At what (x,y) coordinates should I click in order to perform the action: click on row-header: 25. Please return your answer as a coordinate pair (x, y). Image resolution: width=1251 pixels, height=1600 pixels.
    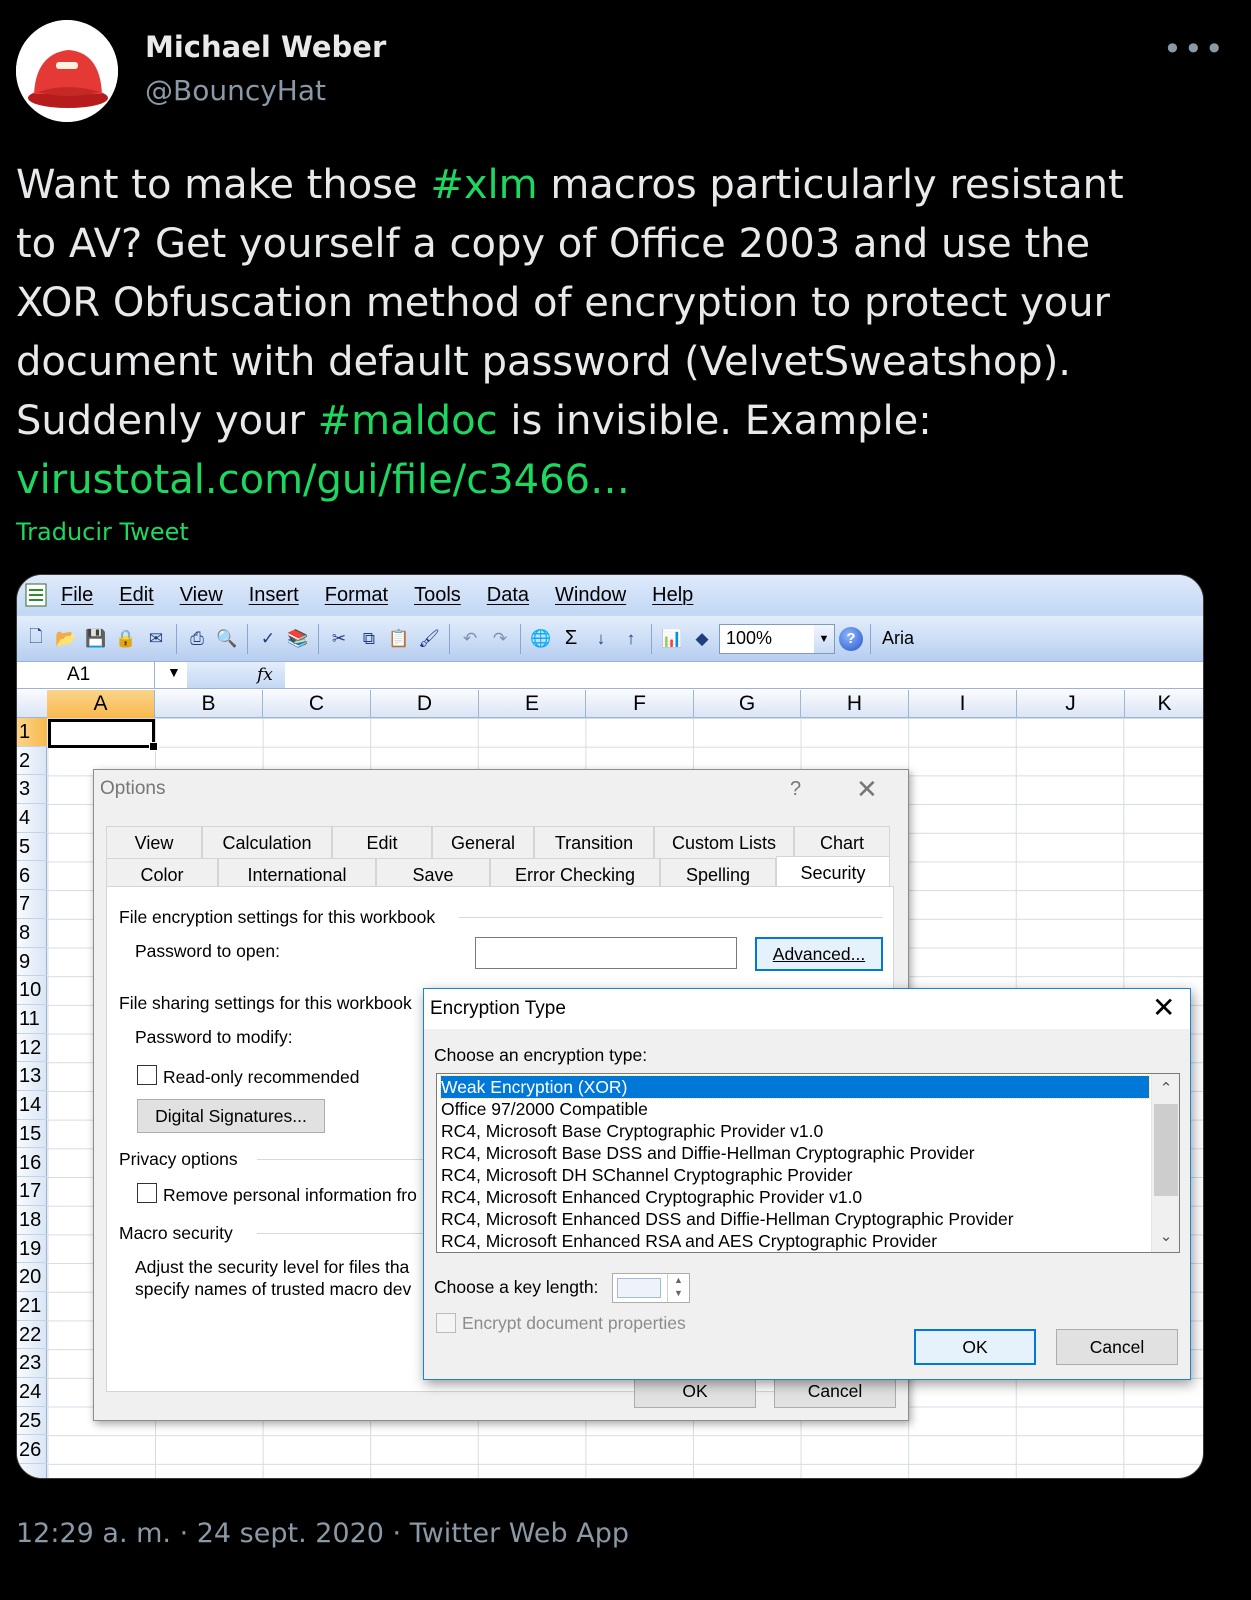
    Looking at the image, I should click on (32, 1421).